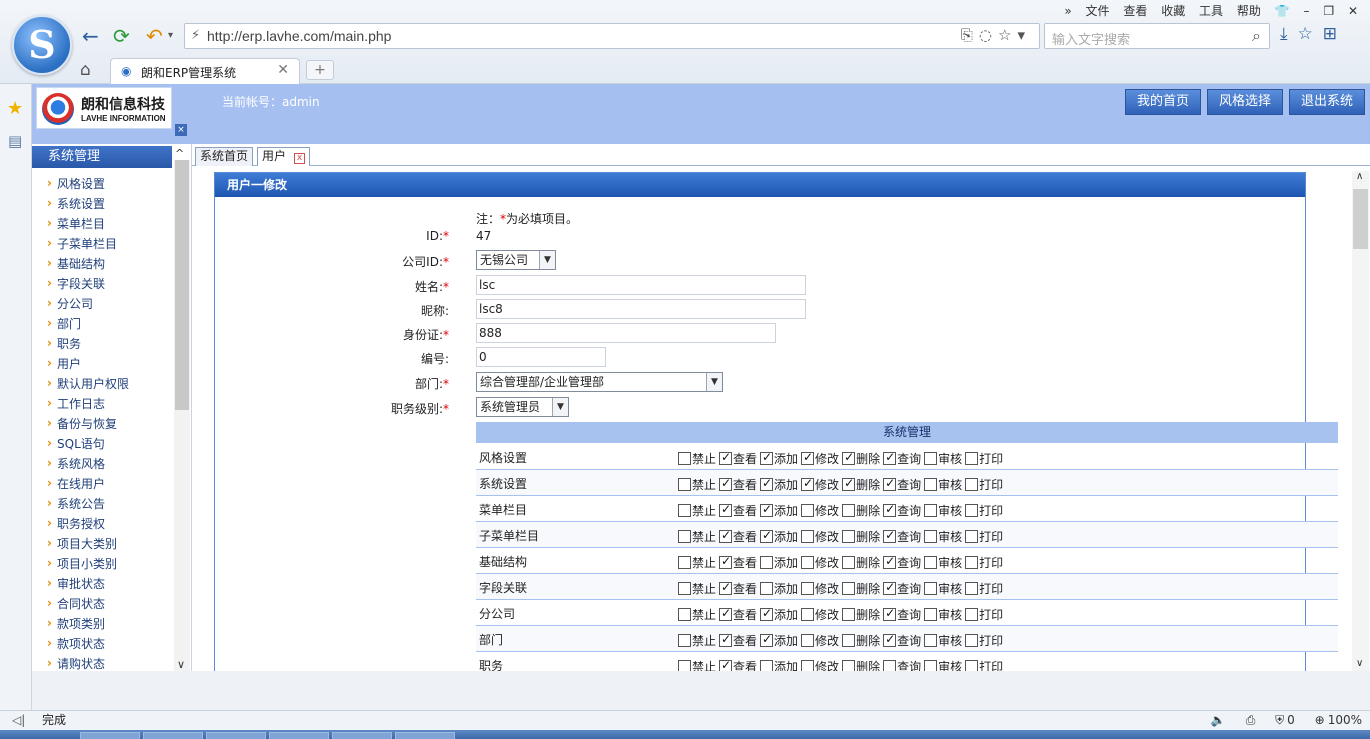 This screenshot has width=1370, height=739. Describe the element at coordinates (996, 35) in the screenshot. I see `address-tools-icon: ⎘◌☆▾` at that location.